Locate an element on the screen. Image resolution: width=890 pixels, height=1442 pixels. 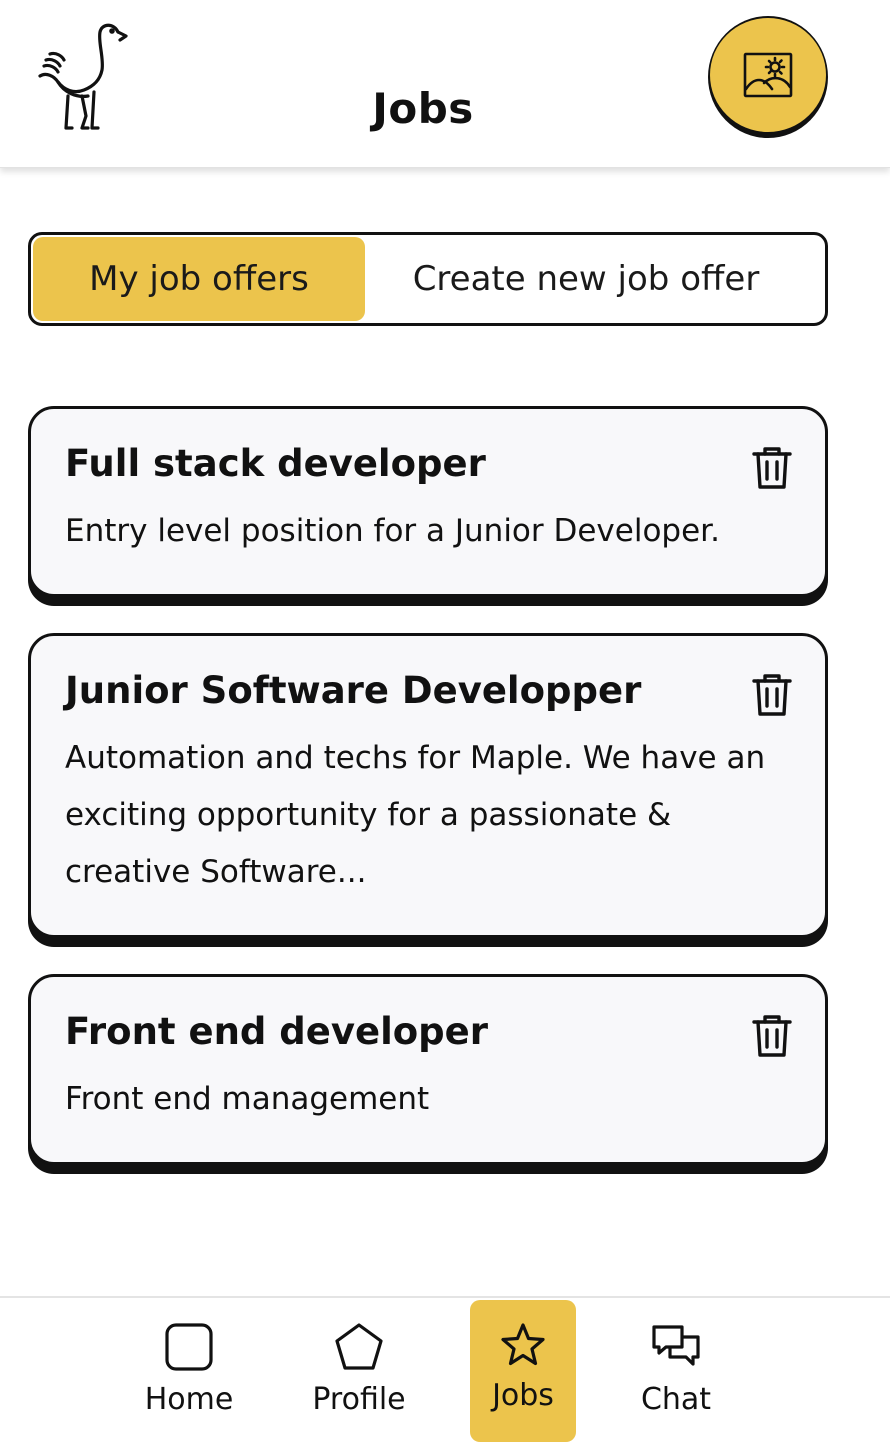
nav-home: Home is located at coordinates (189, 1371).